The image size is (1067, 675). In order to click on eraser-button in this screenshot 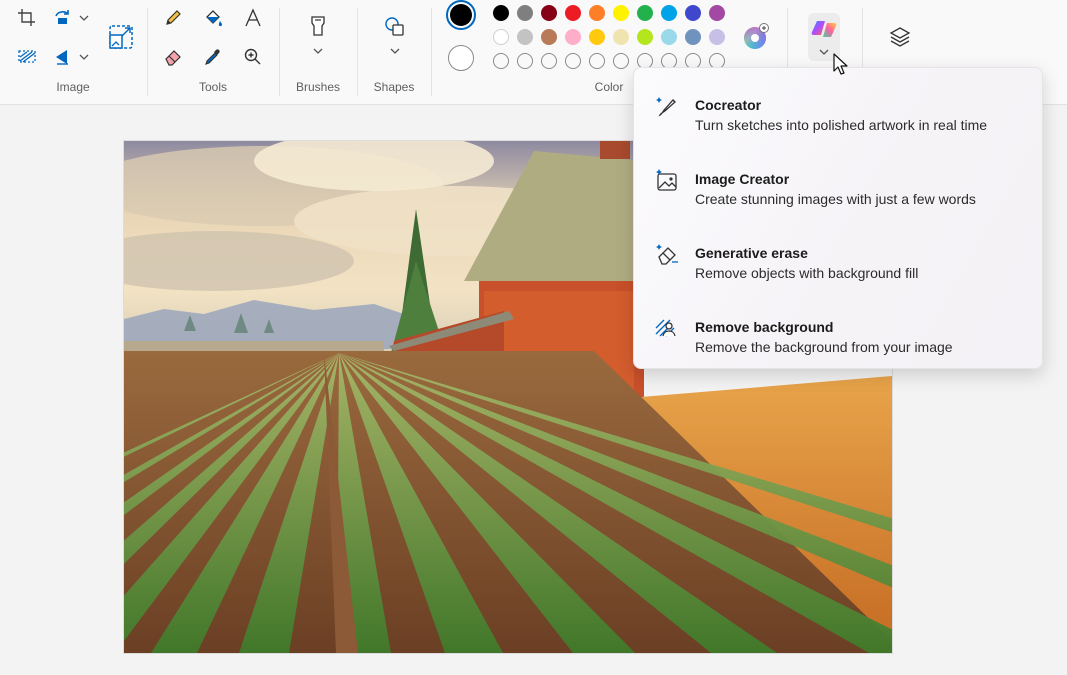, I will do `click(173, 57)`.